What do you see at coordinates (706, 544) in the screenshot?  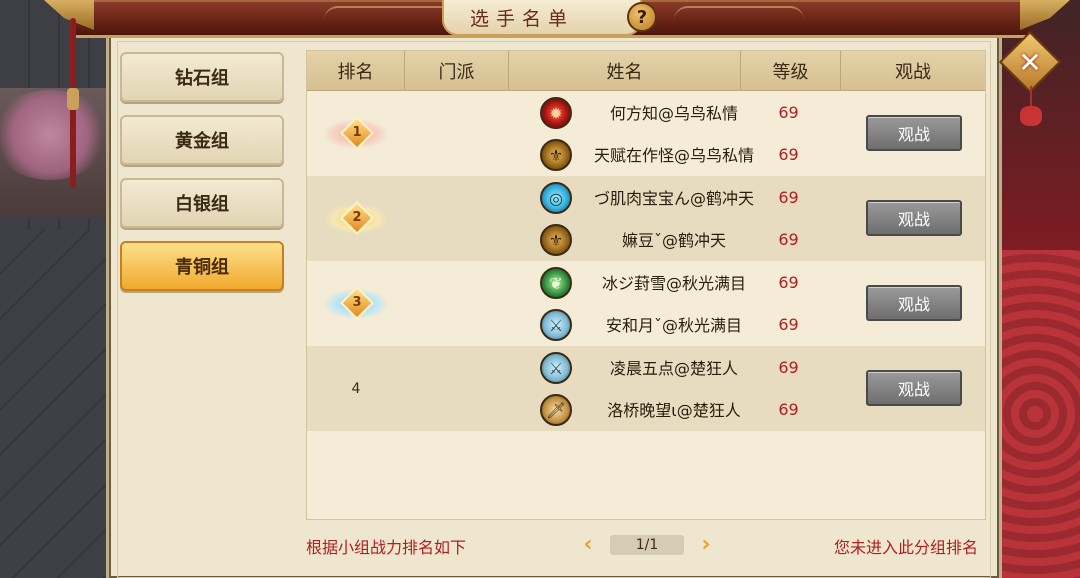 I see `next-page-arrow-icon: ›` at bounding box center [706, 544].